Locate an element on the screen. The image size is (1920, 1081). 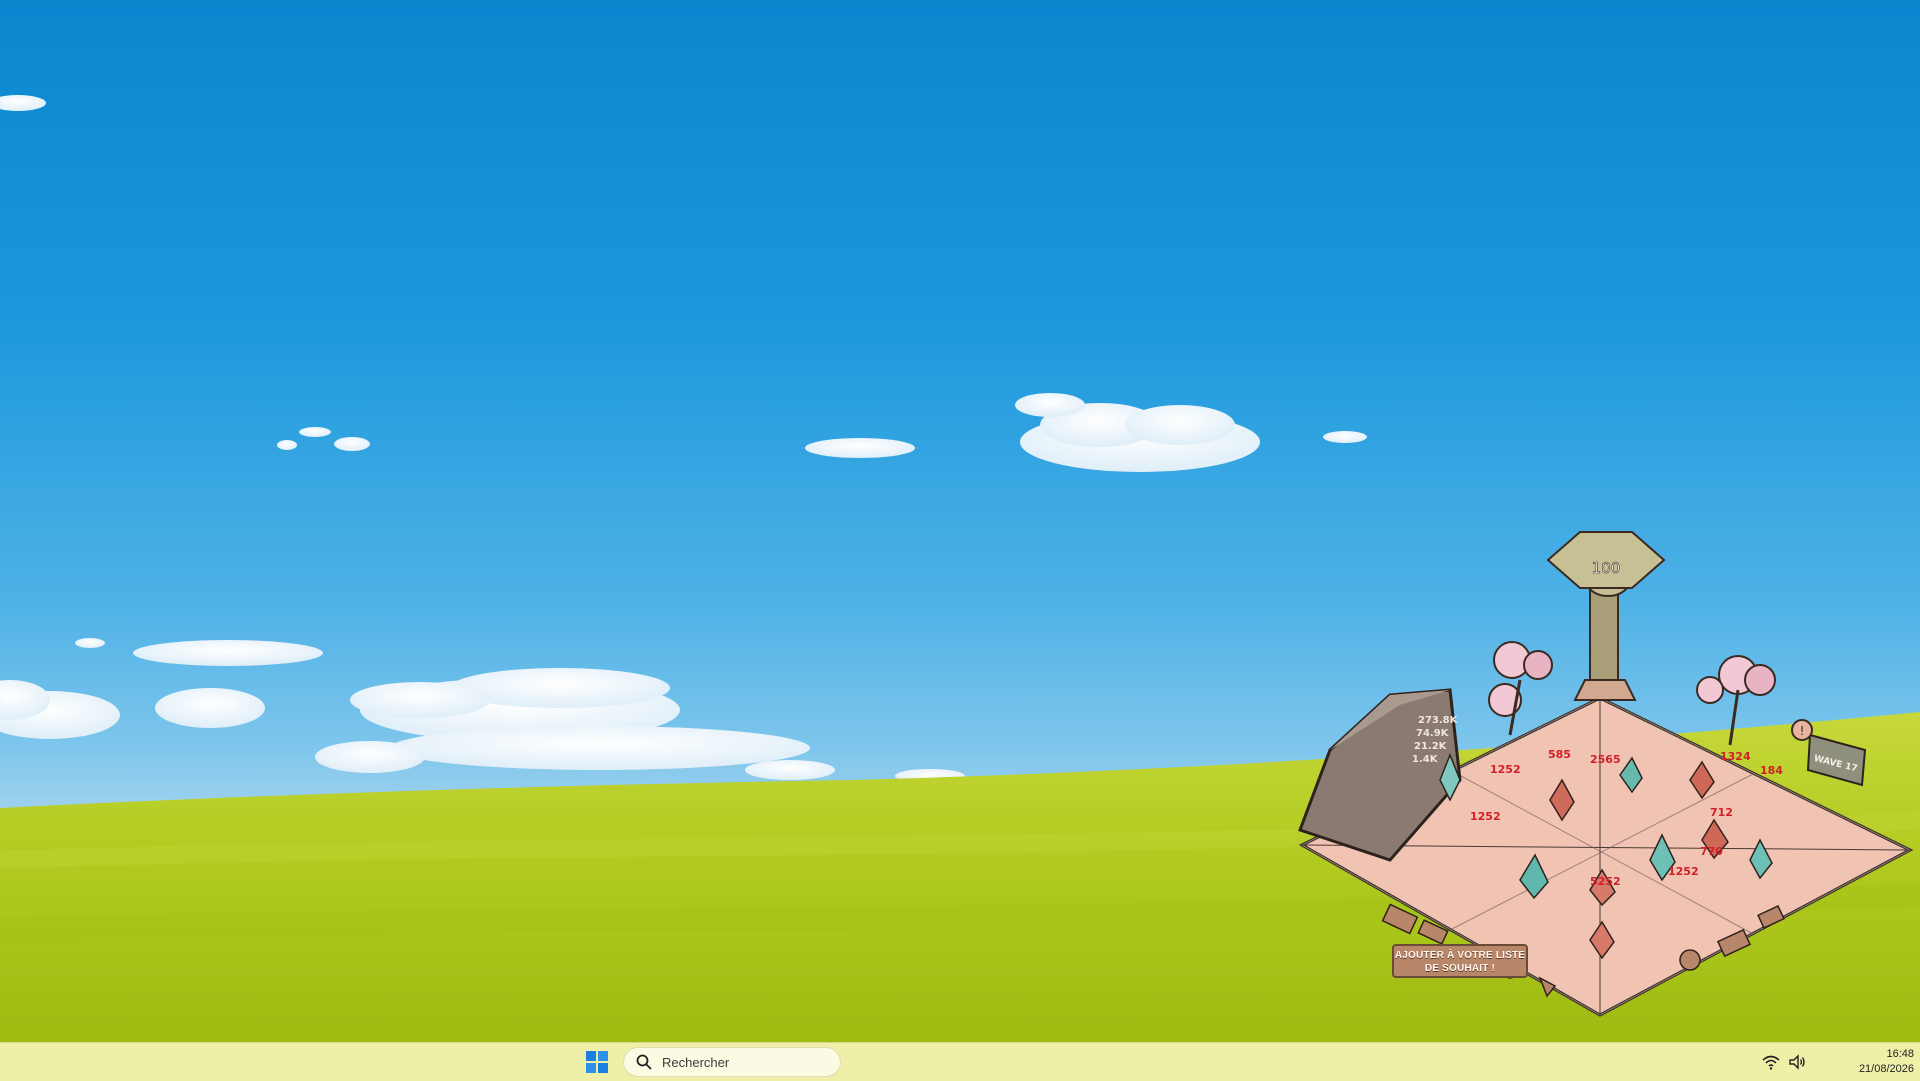
score-line: 74.9K is located at coordinates (1433, 733).